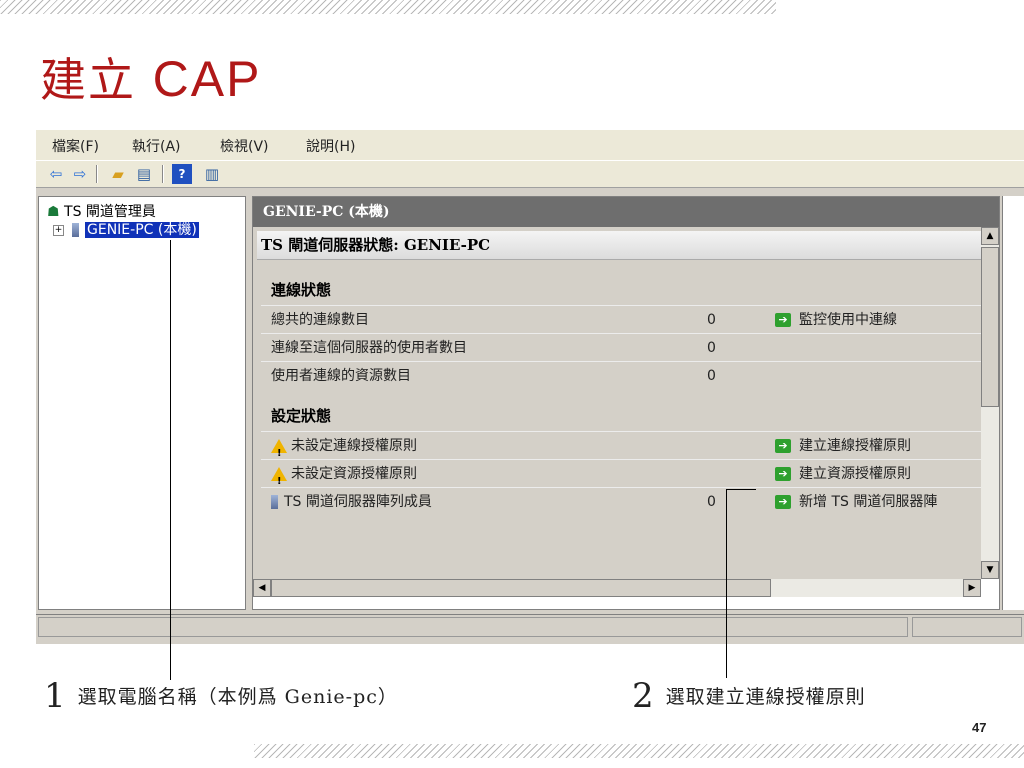 Image resolution: width=1024 pixels, height=768 pixels. Describe the element at coordinates (118, 174) in the screenshot. I see `up-folder-icon: ▰` at that location.